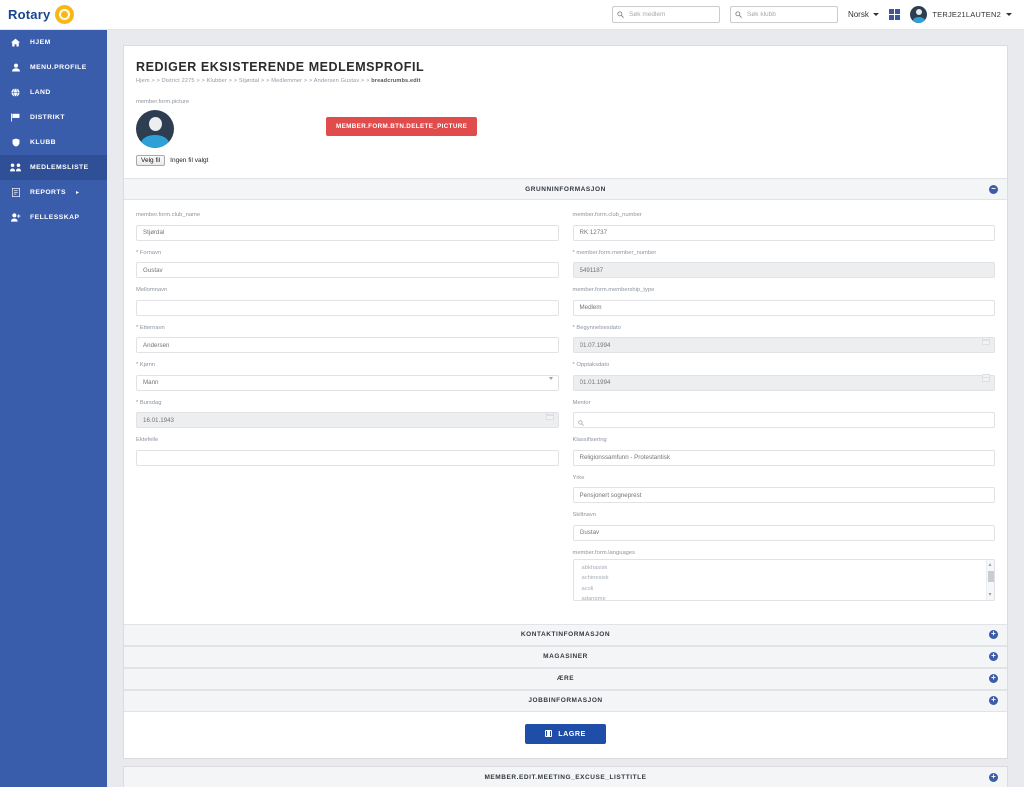 This screenshot has width=1024, height=787. I want to click on sidebar-item-label: HJEM, so click(40, 42).